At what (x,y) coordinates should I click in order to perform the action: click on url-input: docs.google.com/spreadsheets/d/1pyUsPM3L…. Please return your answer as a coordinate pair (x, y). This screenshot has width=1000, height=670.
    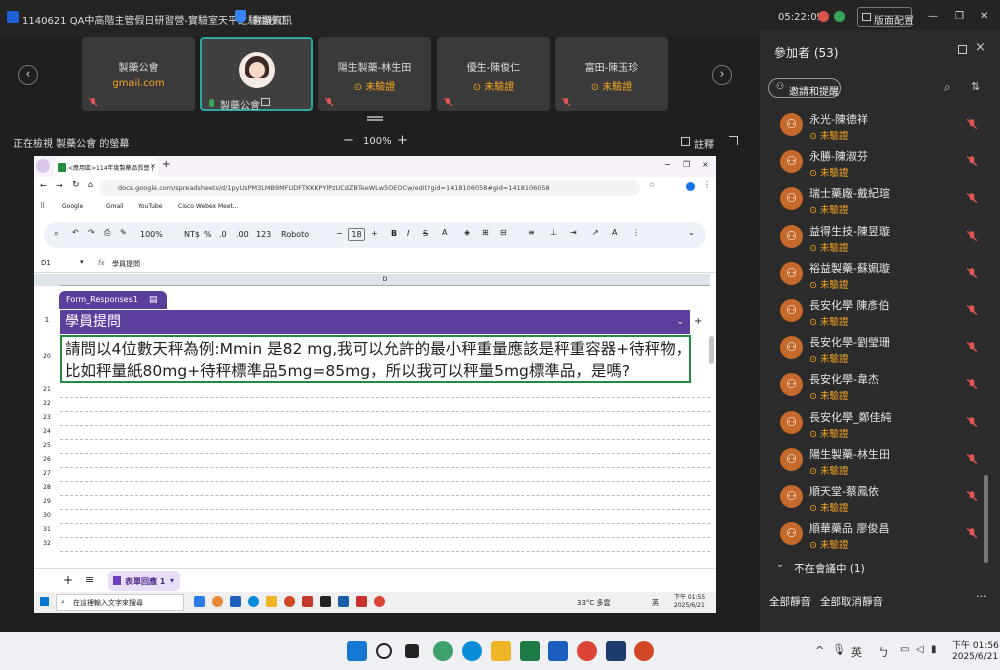
    Looking at the image, I should click on (370, 188).